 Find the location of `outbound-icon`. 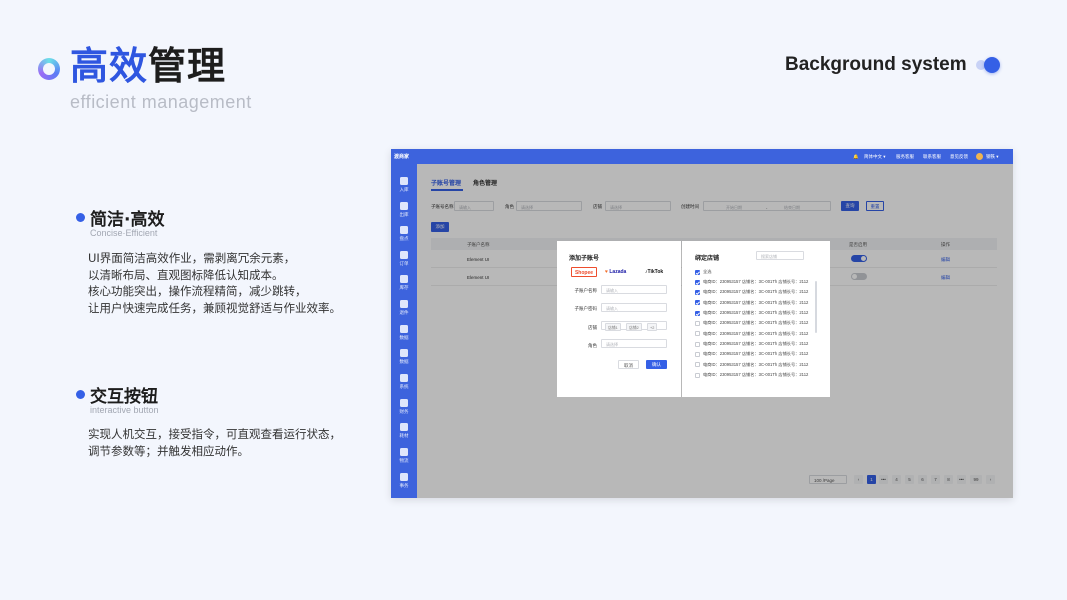

outbound-icon is located at coordinates (404, 206).